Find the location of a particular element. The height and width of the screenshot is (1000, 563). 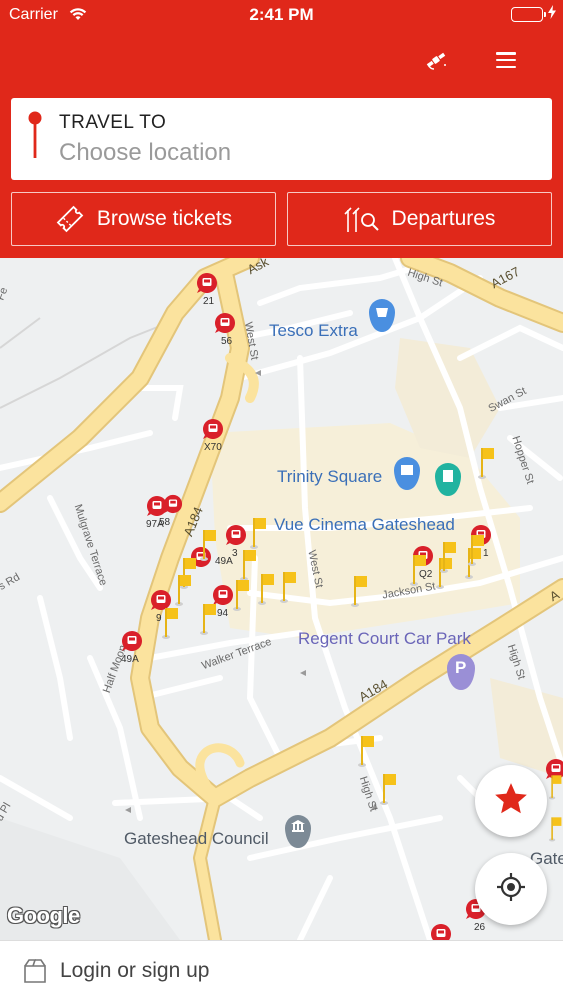

favourites-button is located at coordinates (511, 801).